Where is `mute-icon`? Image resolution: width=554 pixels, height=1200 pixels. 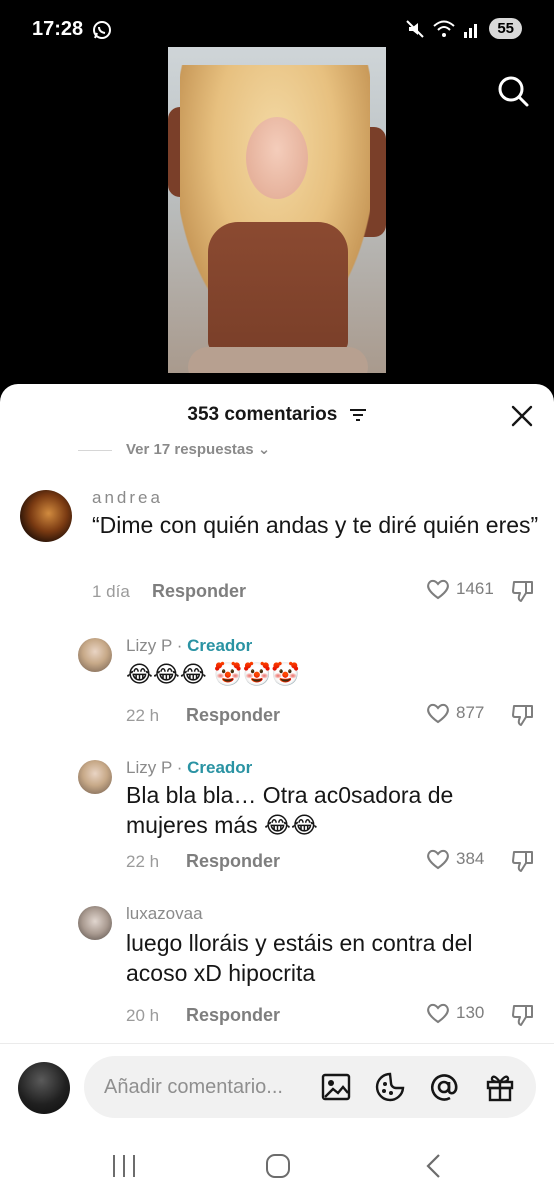 mute-icon is located at coordinates (415, 28).